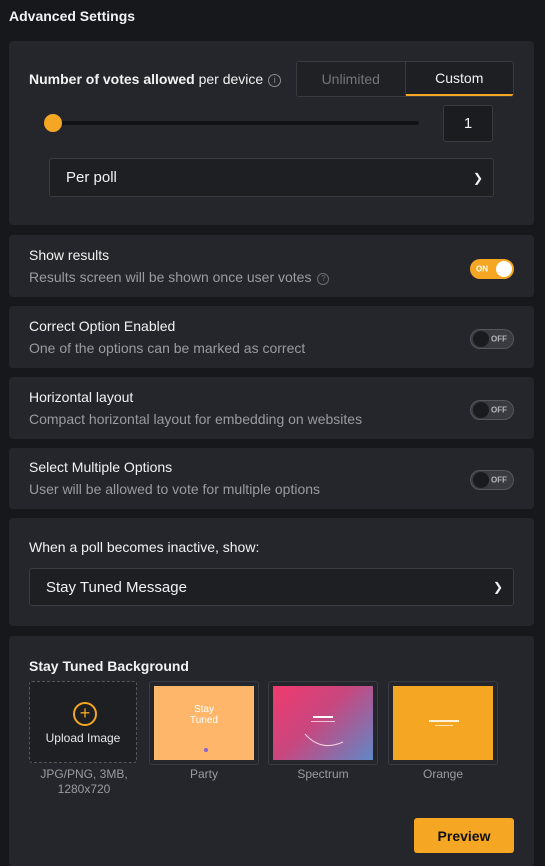 This screenshot has width=545, height=866. I want to click on party-background-option: Stay Tuned, so click(204, 723).